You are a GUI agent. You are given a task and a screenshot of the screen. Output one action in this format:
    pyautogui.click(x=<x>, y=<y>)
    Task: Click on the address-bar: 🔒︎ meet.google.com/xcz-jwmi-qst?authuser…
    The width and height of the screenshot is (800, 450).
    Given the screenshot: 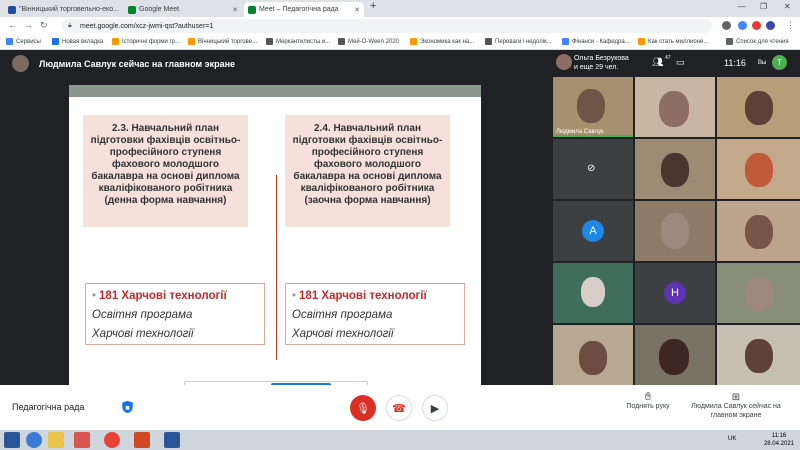 What is the action you would take?
    pyautogui.click(x=387, y=26)
    